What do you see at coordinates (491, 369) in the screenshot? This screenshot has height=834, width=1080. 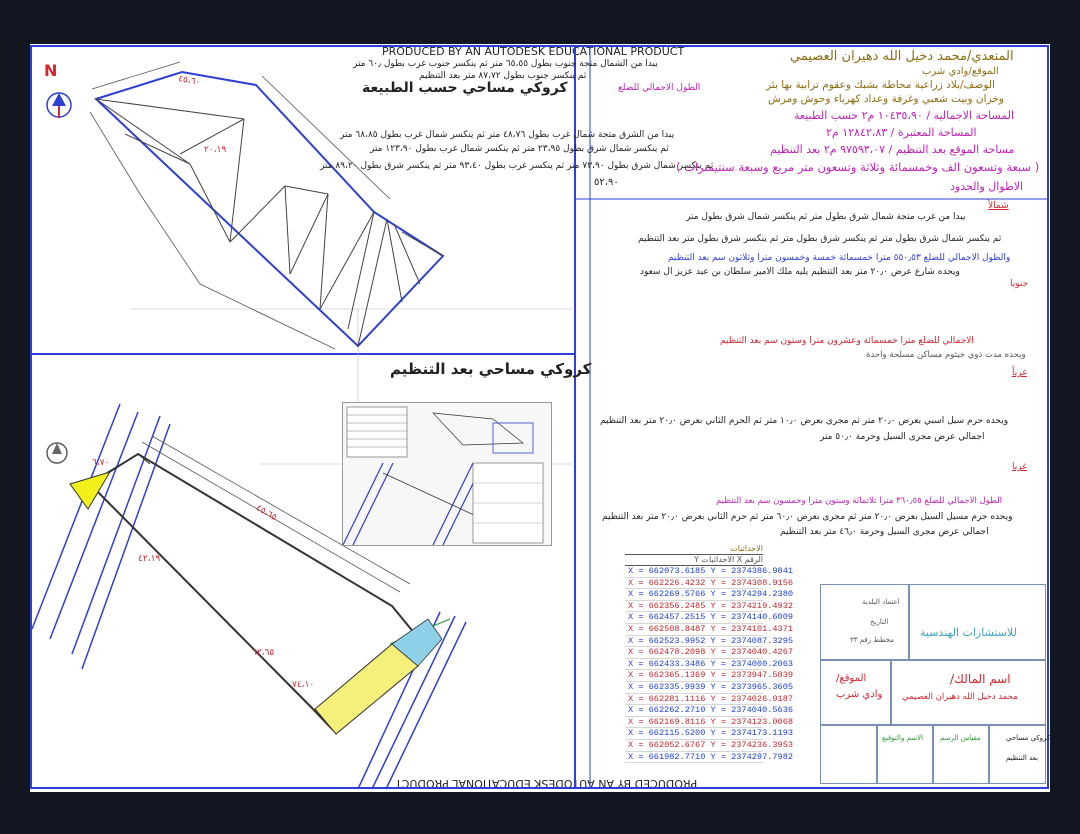 I see `plan-after-title: كروكي مساحي بعد التنظيم` at bounding box center [491, 369].